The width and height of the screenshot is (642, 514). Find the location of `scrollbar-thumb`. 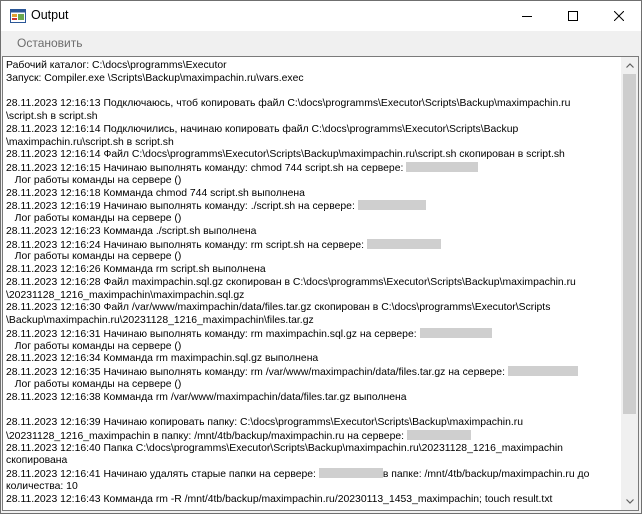

scrollbar-thumb is located at coordinates (629, 244).